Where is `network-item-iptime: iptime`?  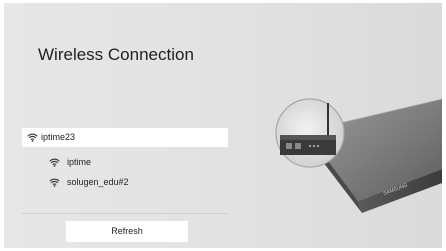
network-item-iptime: iptime is located at coordinates (125, 162).